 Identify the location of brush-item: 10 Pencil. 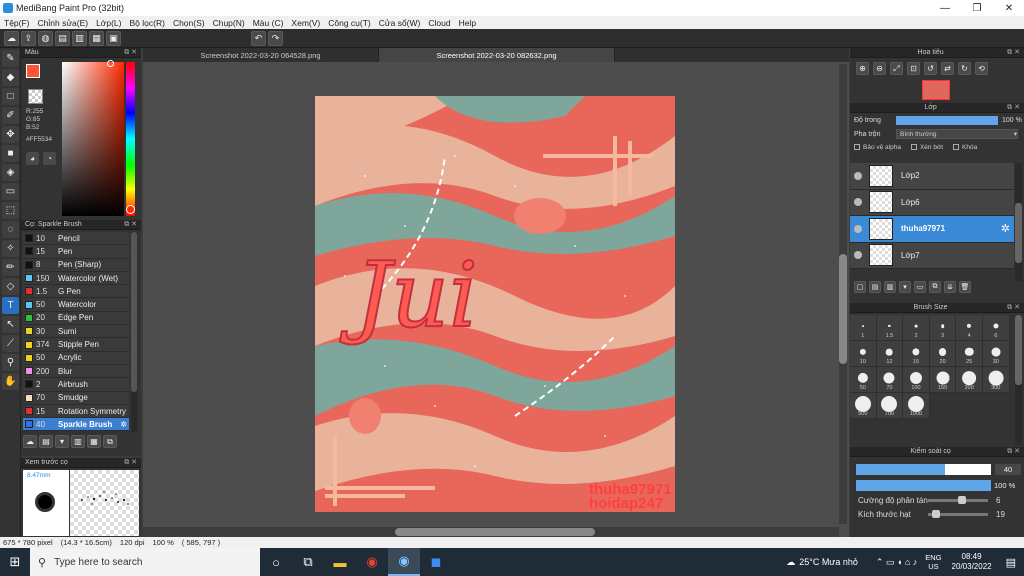
(76, 239).